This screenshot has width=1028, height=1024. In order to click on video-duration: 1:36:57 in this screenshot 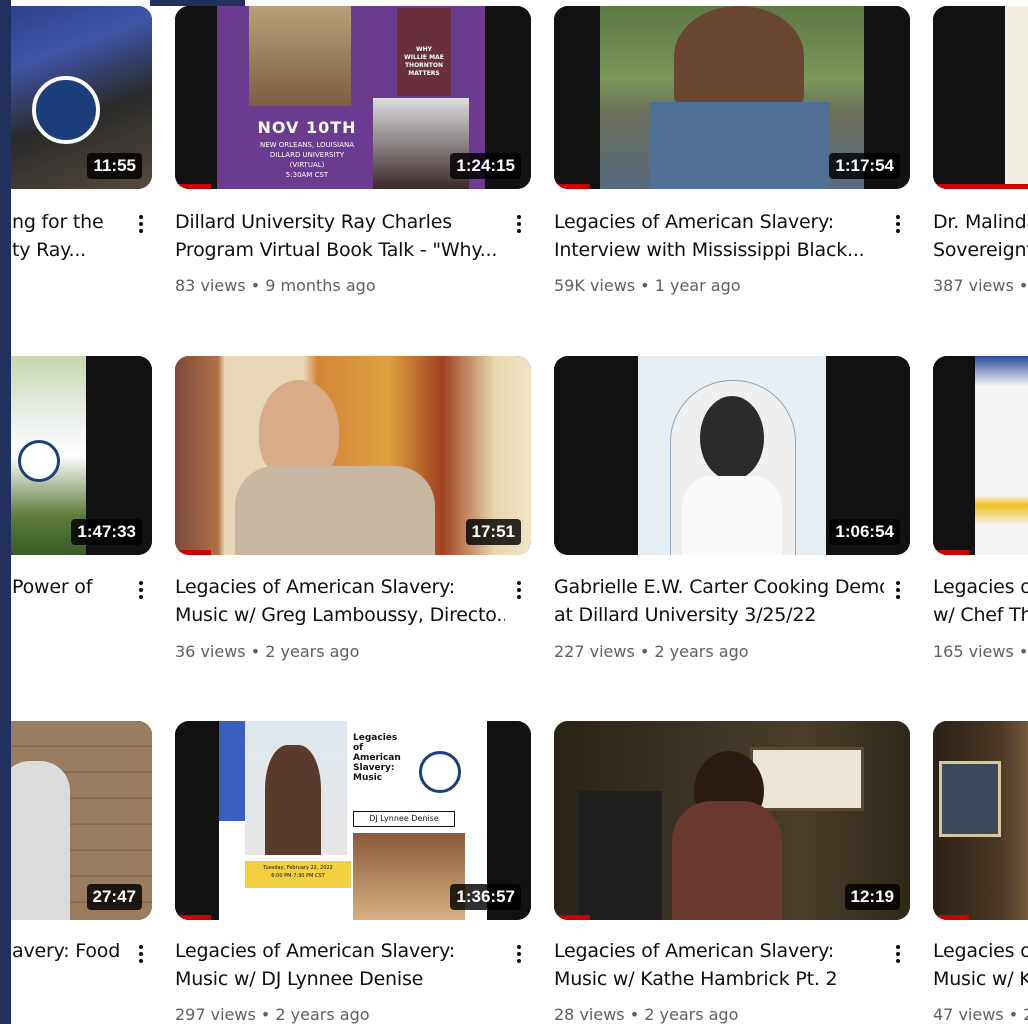, I will do `click(485, 897)`.